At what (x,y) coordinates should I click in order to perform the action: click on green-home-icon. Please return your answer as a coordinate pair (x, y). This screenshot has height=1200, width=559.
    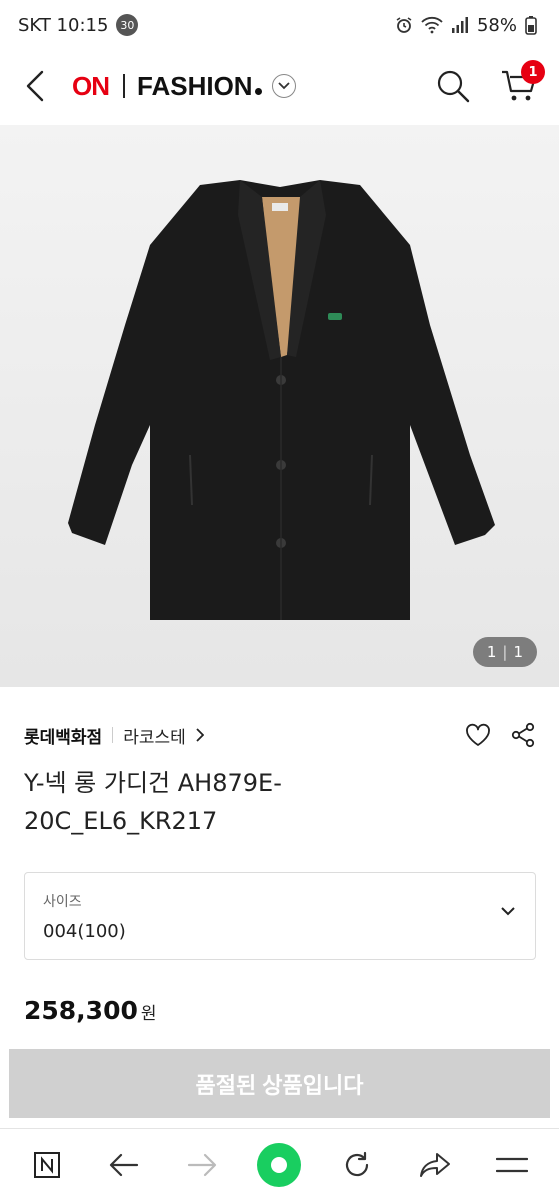
    Looking at the image, I should click on (279, 1164).